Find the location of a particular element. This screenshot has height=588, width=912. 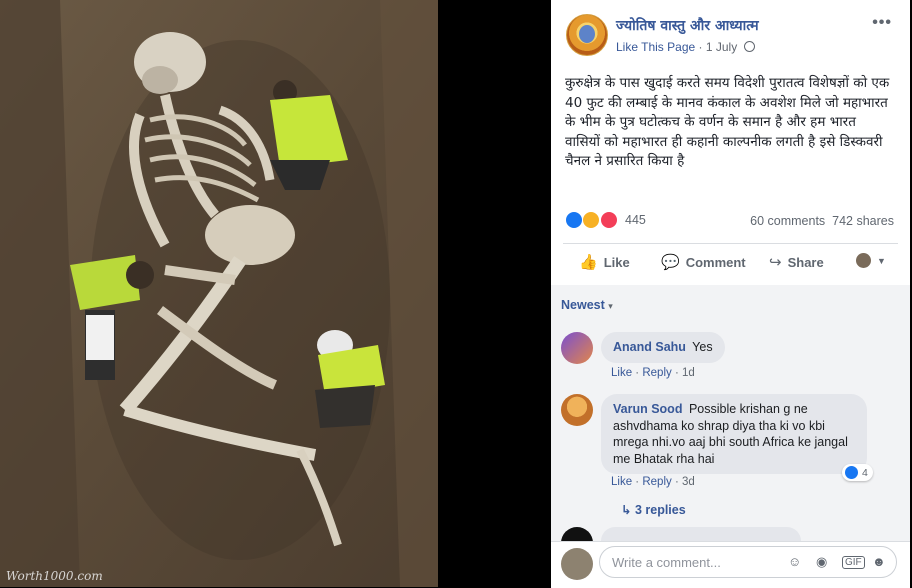

post-date: 1 July is located at coordinates (721, 47).